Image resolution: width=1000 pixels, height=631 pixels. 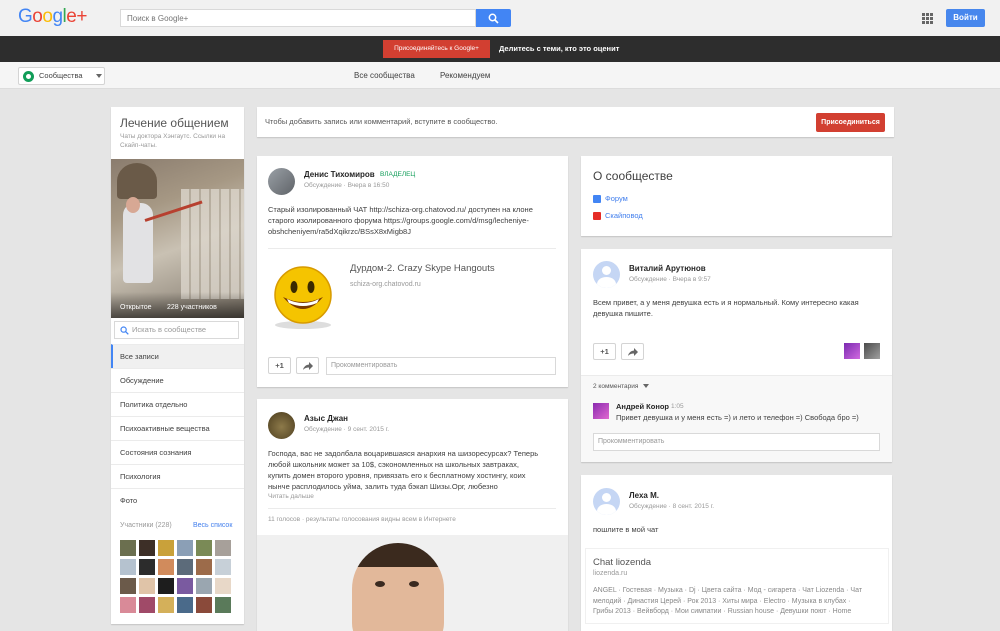 I want to click on search-button, so click(x=493, y=18).